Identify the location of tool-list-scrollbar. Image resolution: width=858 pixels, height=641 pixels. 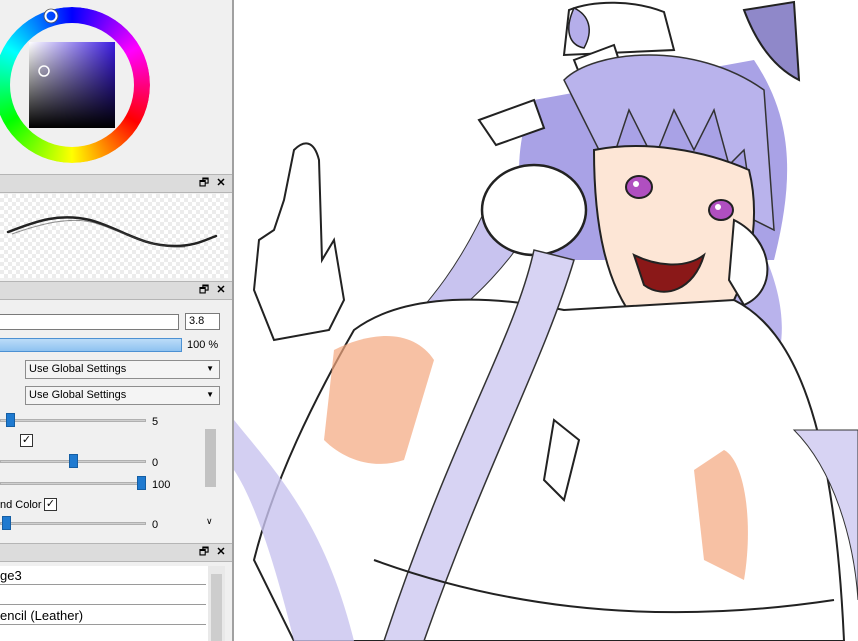
(216, 603).